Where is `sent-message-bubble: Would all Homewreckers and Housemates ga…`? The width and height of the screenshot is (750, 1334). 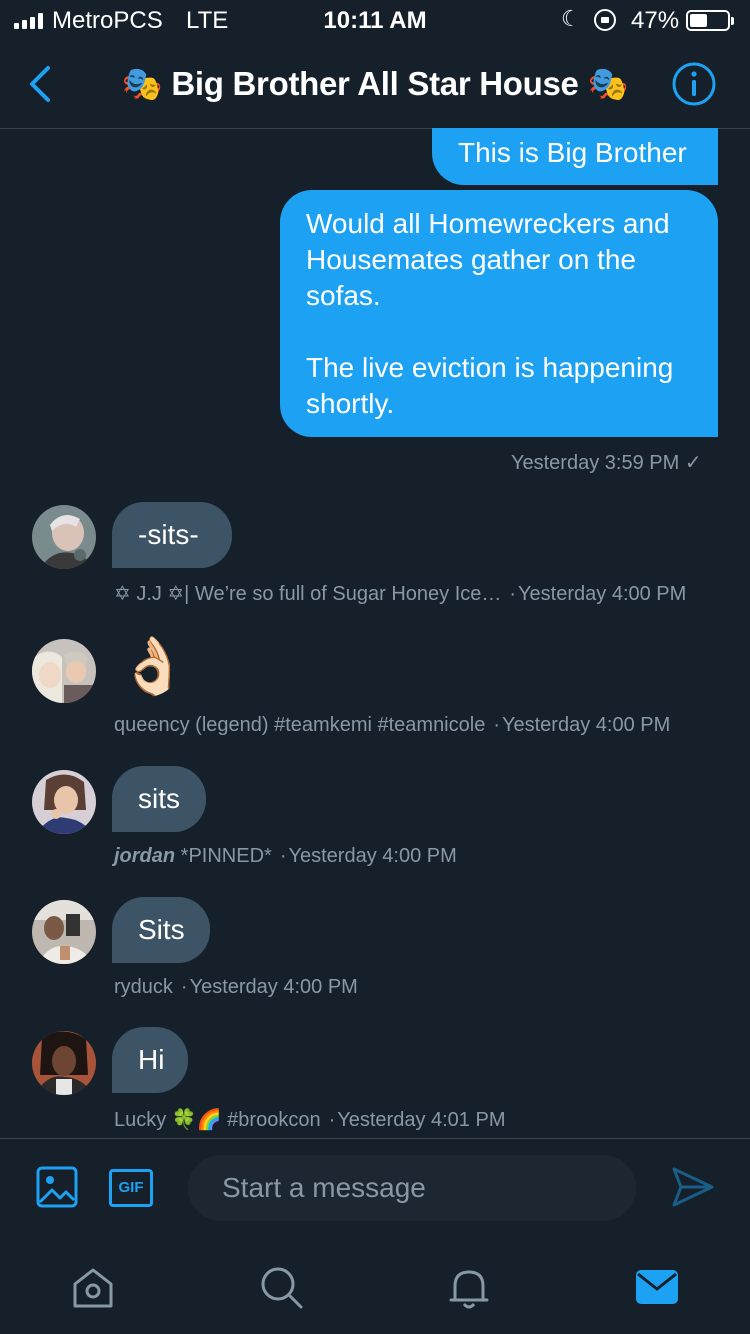
sent-message-bubble: Would all Homewreckers and Housemates ga… is located at coordinates (499, 313).